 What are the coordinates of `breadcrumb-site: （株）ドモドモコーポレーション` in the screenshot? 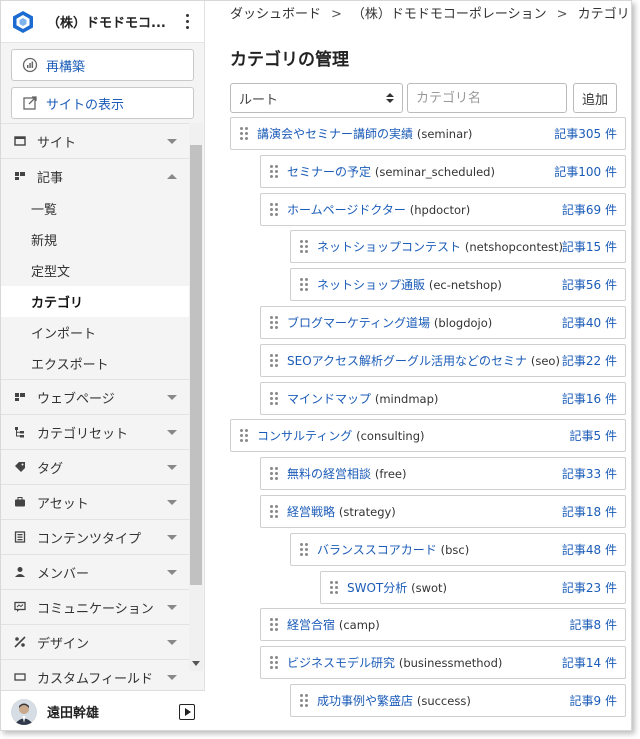 It's located at (449, 14).